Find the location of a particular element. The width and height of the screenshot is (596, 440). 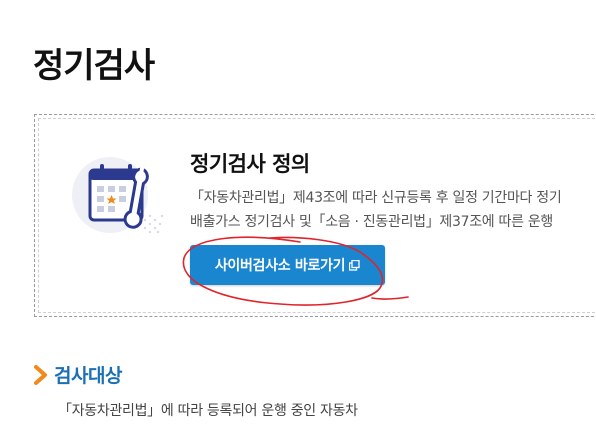

section-description: 「자동차관리법」에 따라 등록되어 운행 중인 자동차 is located at coordinates (208, 411).